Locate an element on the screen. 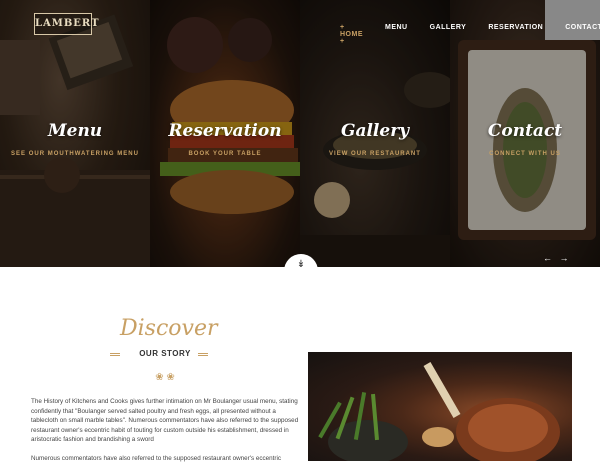  scroll-down-button: ↡ is located at coordinates (301, 267).